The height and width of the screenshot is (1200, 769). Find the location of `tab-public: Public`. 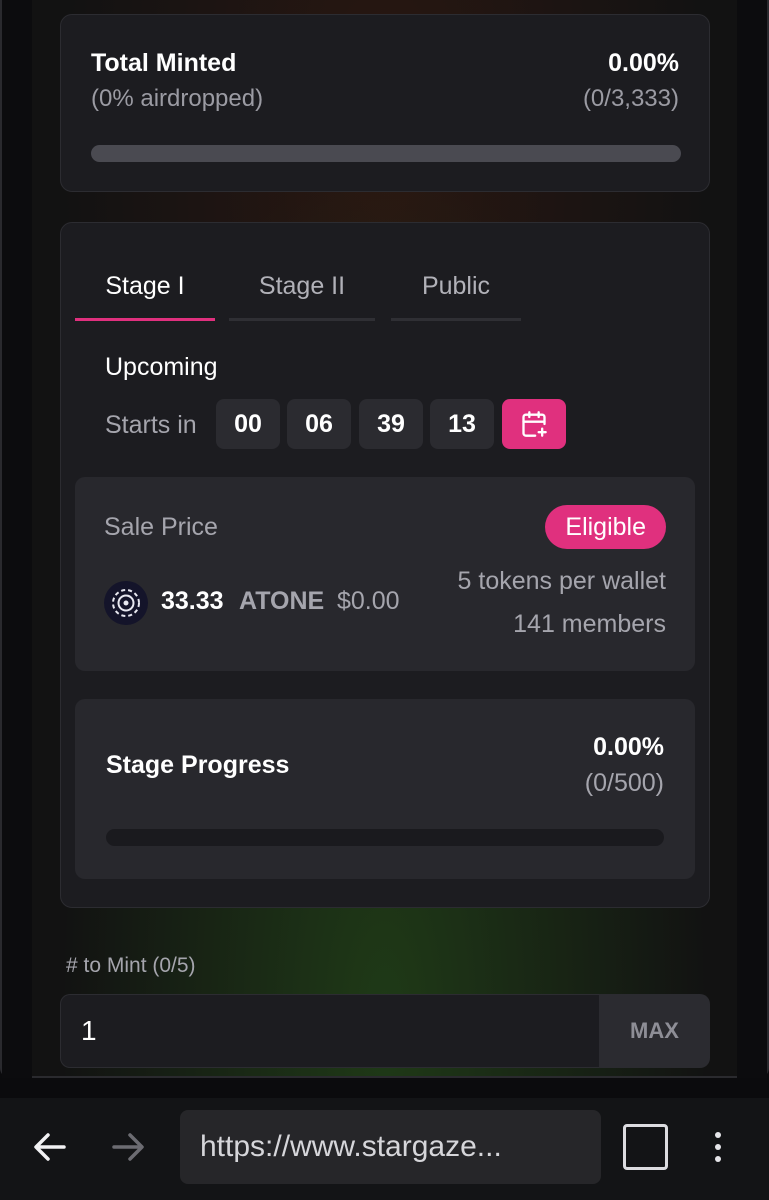

tab-public: Public is located at coordinates (456, 292).